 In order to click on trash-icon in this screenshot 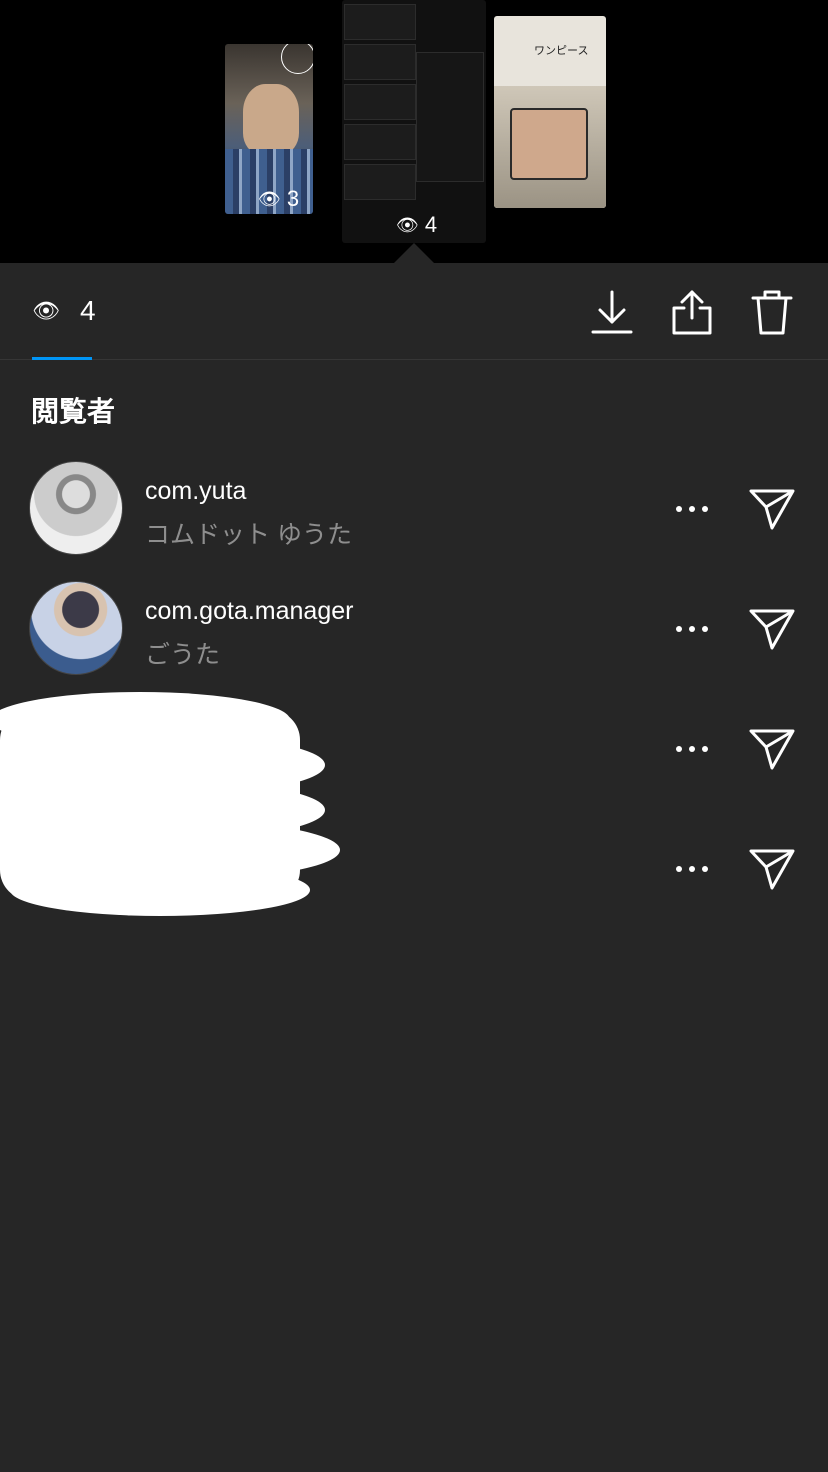, I will do `click(772, 312)`.